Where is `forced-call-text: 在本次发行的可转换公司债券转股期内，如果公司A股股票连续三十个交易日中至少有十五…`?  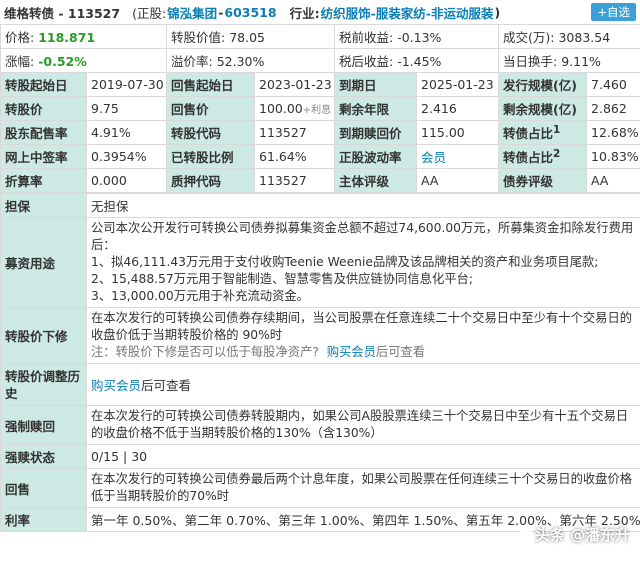
forced-call-text: 在本次发行的可转换公司债券转股期内，如果公司A股股票连续三十个交易日中至少有十五… is located at coordinates (363, 425).